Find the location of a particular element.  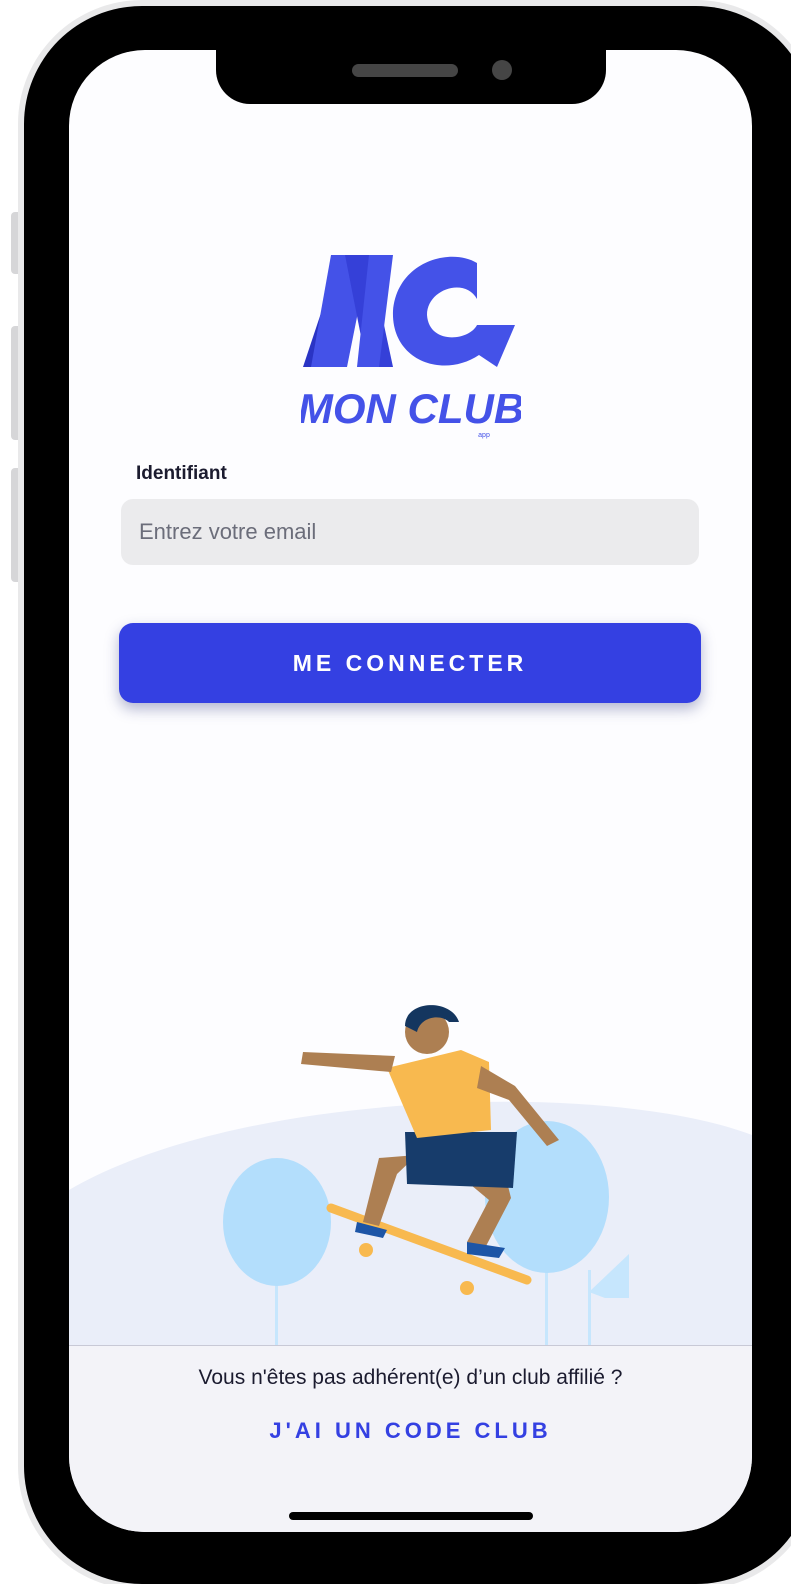

club-code-link: J'AI UN CODE CLUB is located at coordinates (410, 1431).